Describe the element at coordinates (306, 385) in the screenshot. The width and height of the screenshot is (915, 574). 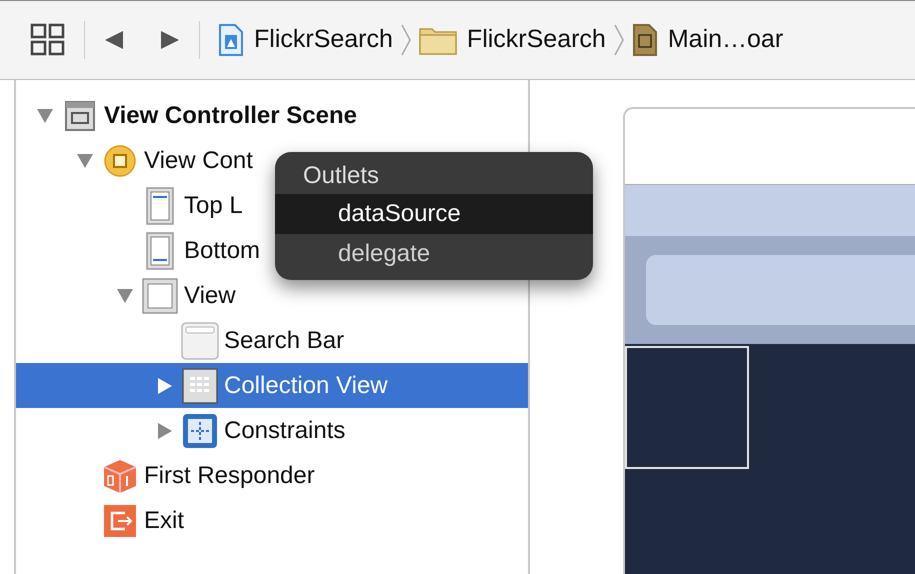
I see `outline-label: Collection View` at that location.